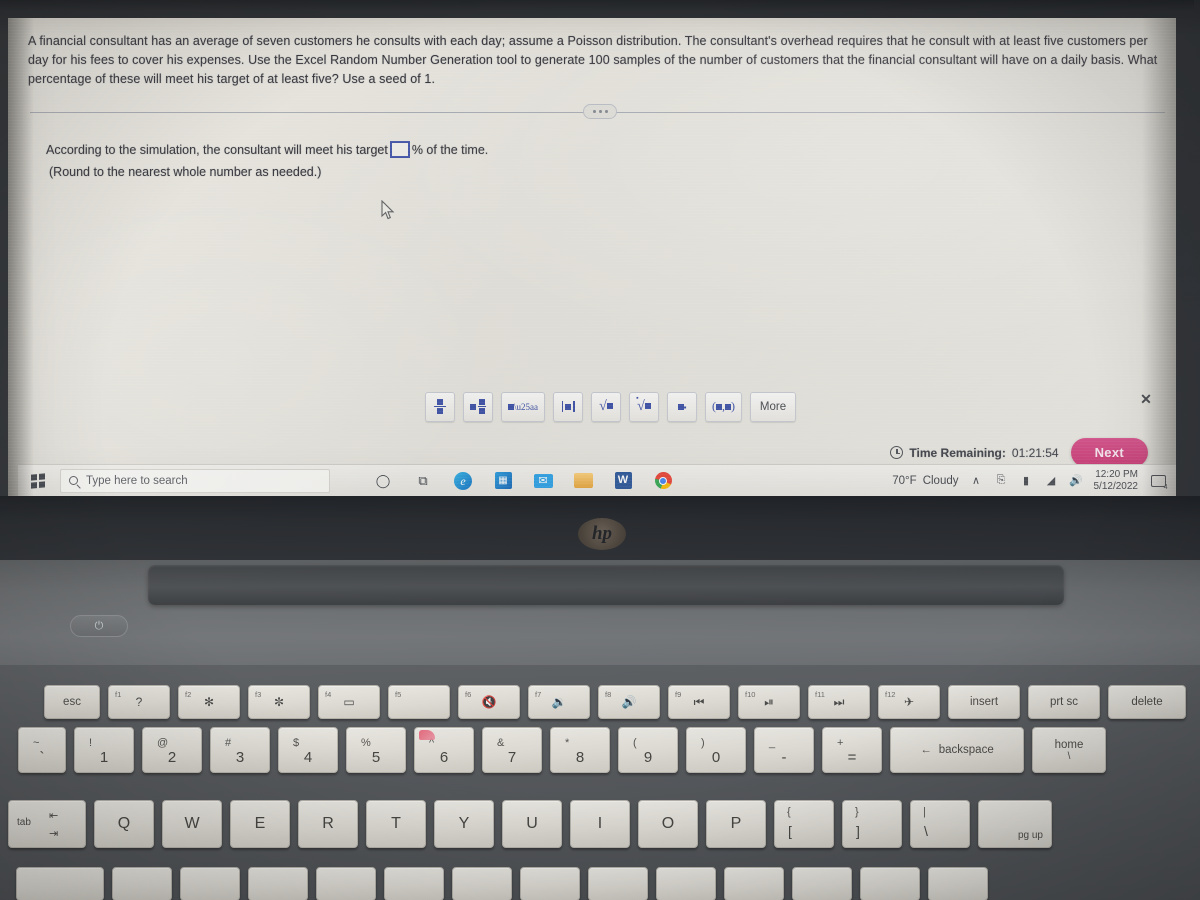 The width and height of the screenshot is (1200, 900). What do you see at coordinates (594, 111) in the screenshot?
I see `ellipsis-dot` at bounding box center [594, 111].